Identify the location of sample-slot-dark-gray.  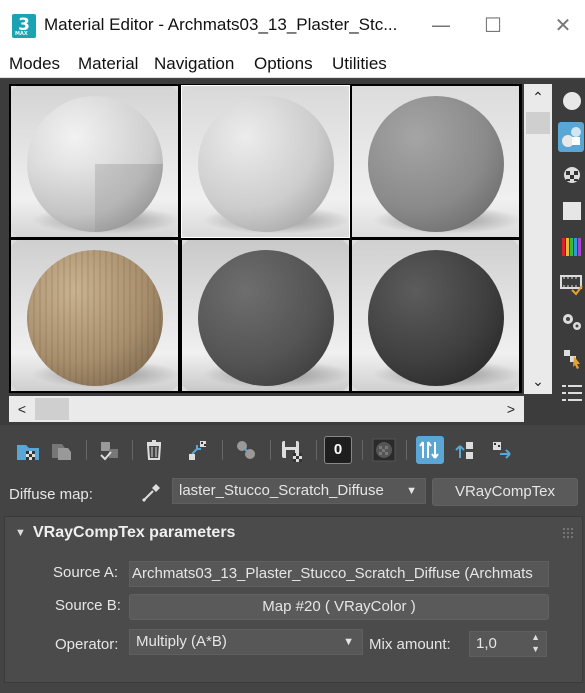
(265, 315).